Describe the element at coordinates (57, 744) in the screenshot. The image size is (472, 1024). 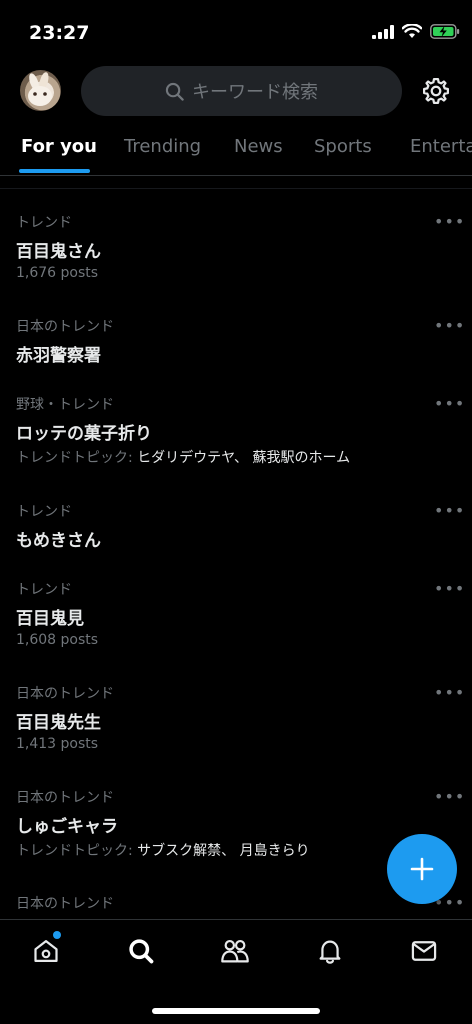
I see `trend-post-count: 1,413 posts` at that location.